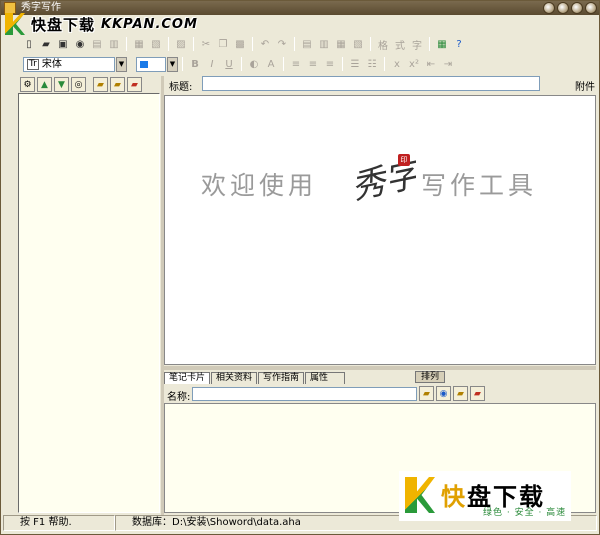 This screenshot has height=535, width=600. Describe the element at coordinates (46, 44) in the screenshot. I see `open-folder-icon: ▰` at that location.